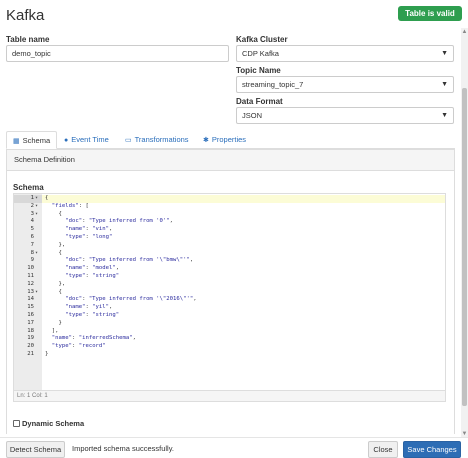  I want to click on code-text: "type": "record", so click(78, 346).